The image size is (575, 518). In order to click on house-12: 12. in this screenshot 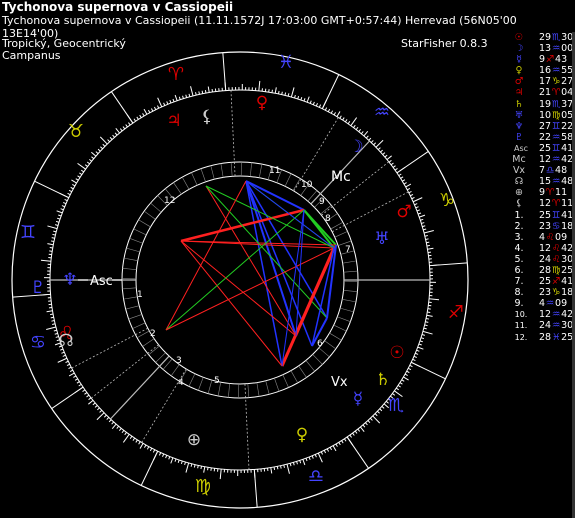, I will do `click(521, 337)`.